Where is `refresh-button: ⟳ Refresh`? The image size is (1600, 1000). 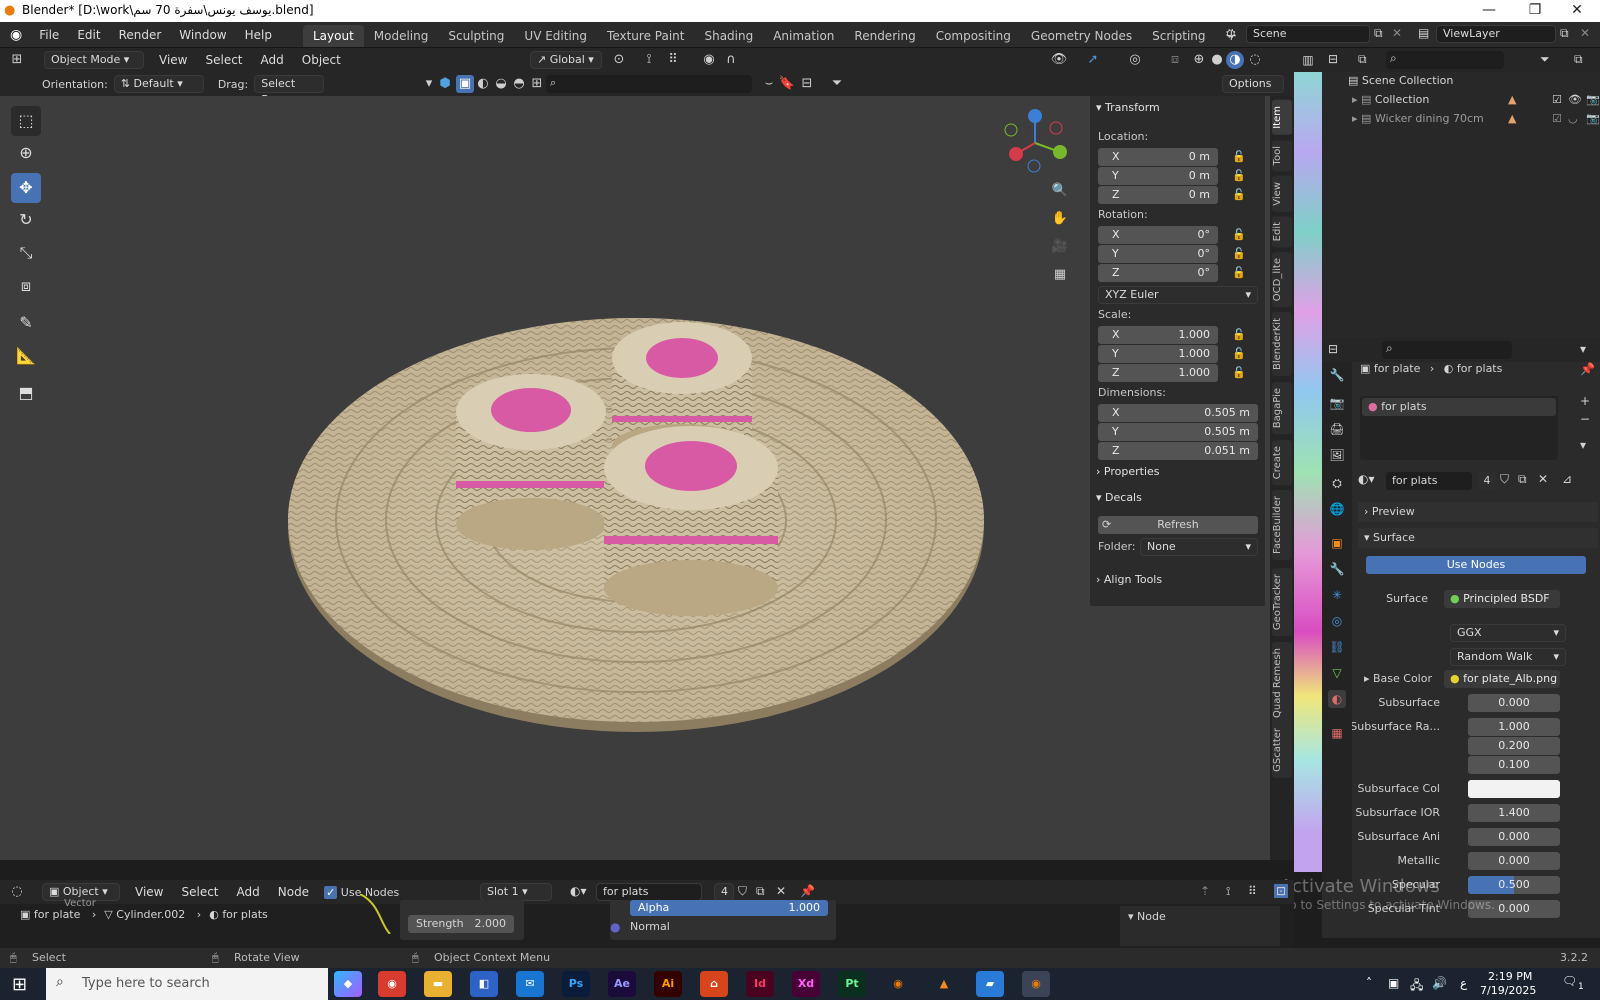 refresh-button: ⟳ Refresh is located at coordinates (1178, 525).